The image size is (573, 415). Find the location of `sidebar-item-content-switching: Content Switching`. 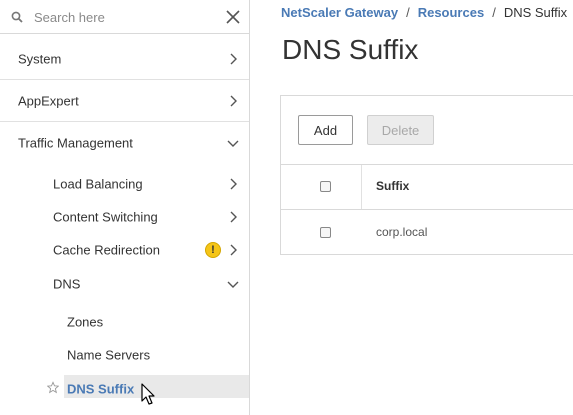

sidebar-item-content-switching: Content Switching is located at coordinates (124, 216).